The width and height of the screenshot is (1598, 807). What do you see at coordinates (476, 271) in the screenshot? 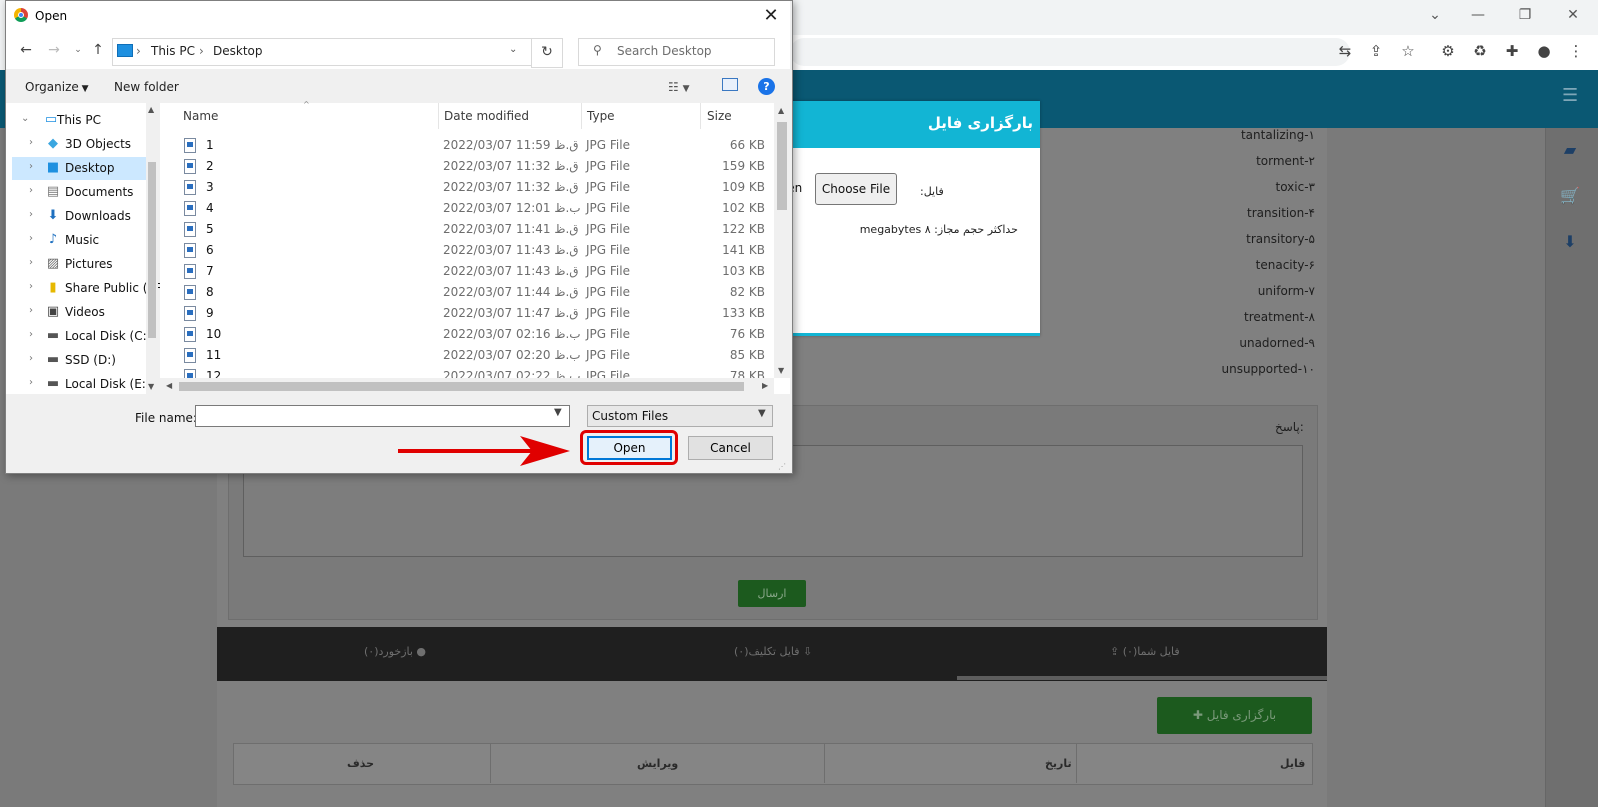
I see `file-row: 7 2022/03/07 11:43 ق.ظ JPG File 103 KB` at bounding box center [476, 271].